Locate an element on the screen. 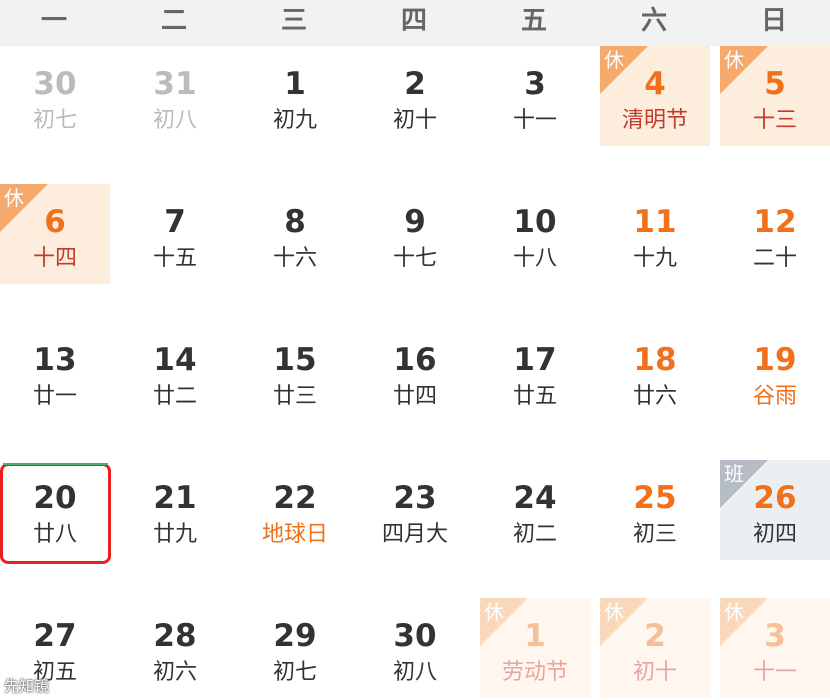  day-number: 6 is located at coordinates (55, 222).